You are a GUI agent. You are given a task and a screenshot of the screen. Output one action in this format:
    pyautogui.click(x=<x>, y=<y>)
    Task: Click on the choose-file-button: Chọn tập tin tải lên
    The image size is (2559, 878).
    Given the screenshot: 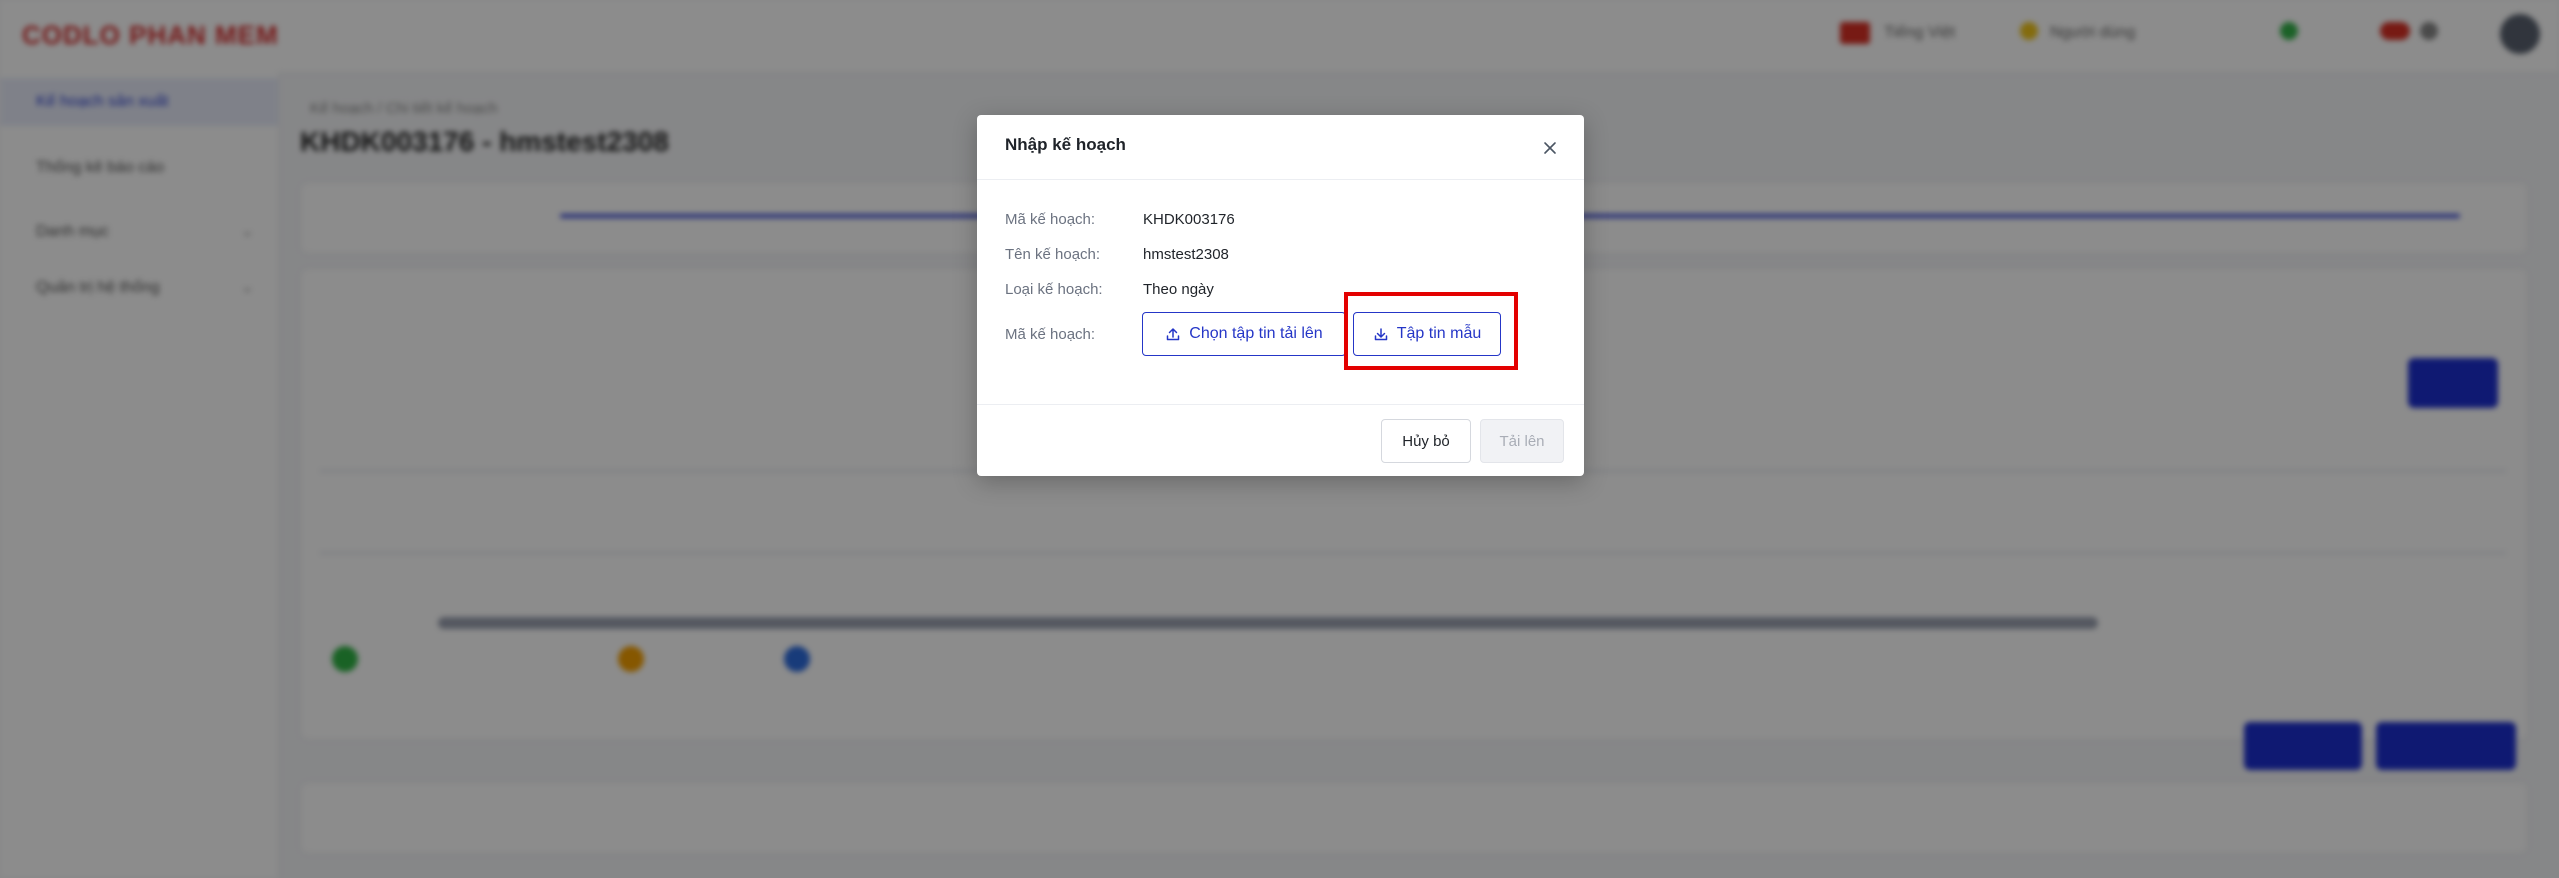 What is the action you would take?
    pyautogui.click(x=1244, y=334)
    